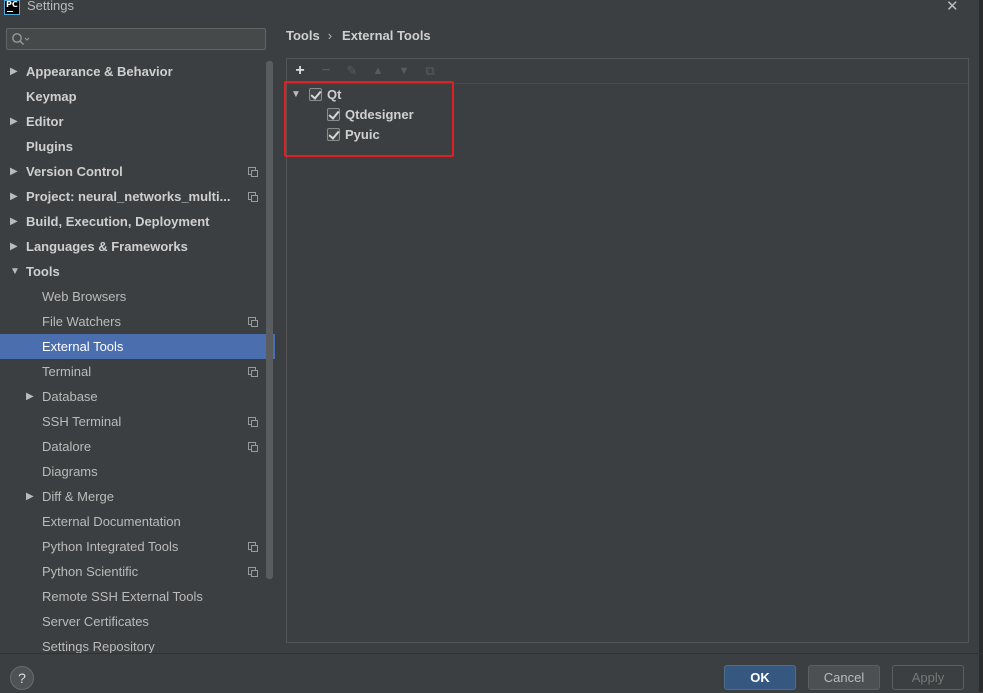 The height and width of the screenshot is (693, 983). Describe the element at coordinates (491, 8) in the screenshot. I see `title-bar: PC Settings ✕` at that location.